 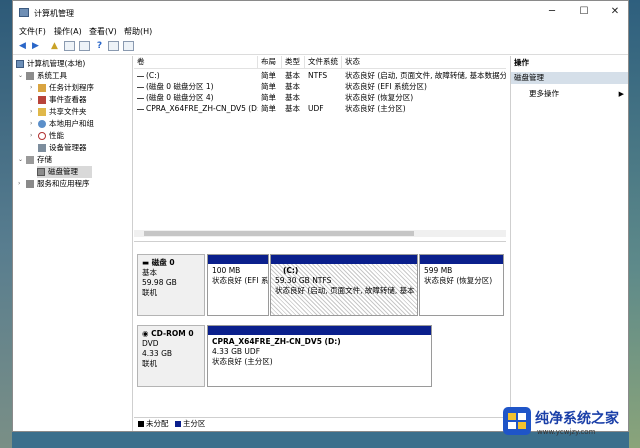 I want to click on maximize-button: ☐, so click(x=584, y=12).